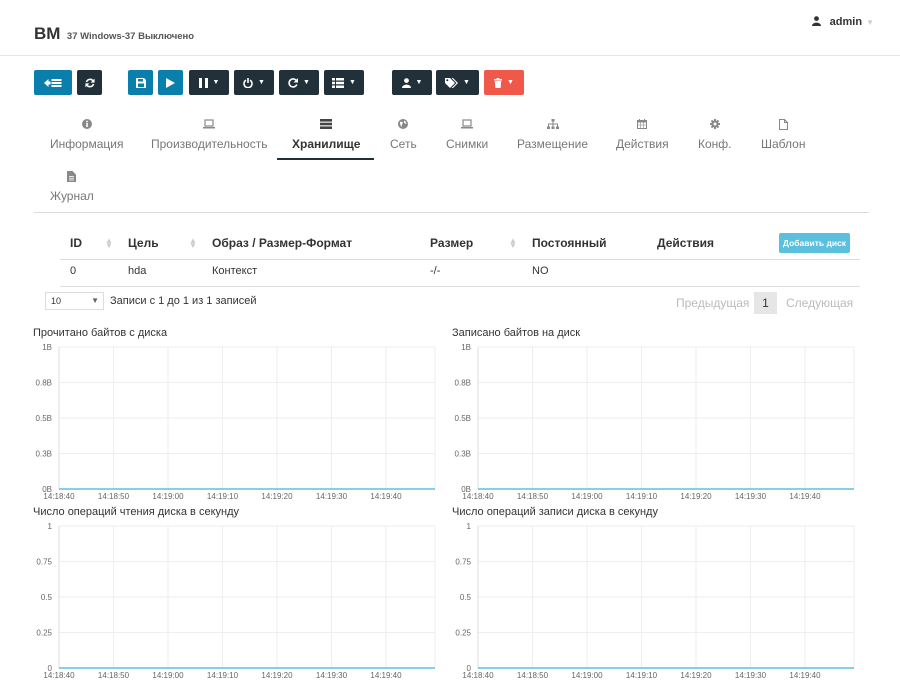  What do you see at coordinates (47, 347) in the screenshot?
I see `y-tick-label: 1B` at bounding box center [47, 347].